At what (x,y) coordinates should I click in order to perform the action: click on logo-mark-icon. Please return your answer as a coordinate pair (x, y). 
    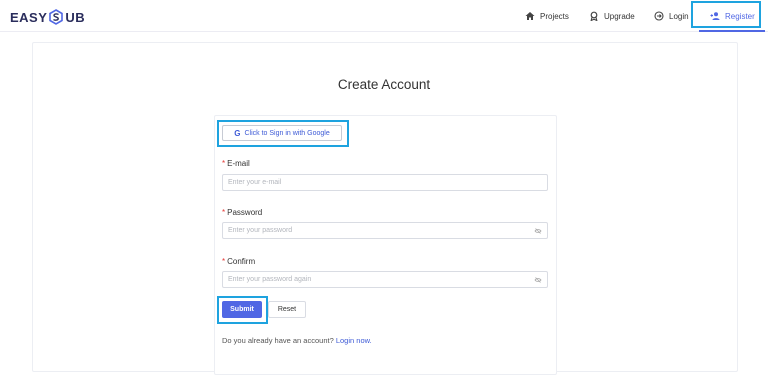
    Looking at the image, I should click on (56, 17).